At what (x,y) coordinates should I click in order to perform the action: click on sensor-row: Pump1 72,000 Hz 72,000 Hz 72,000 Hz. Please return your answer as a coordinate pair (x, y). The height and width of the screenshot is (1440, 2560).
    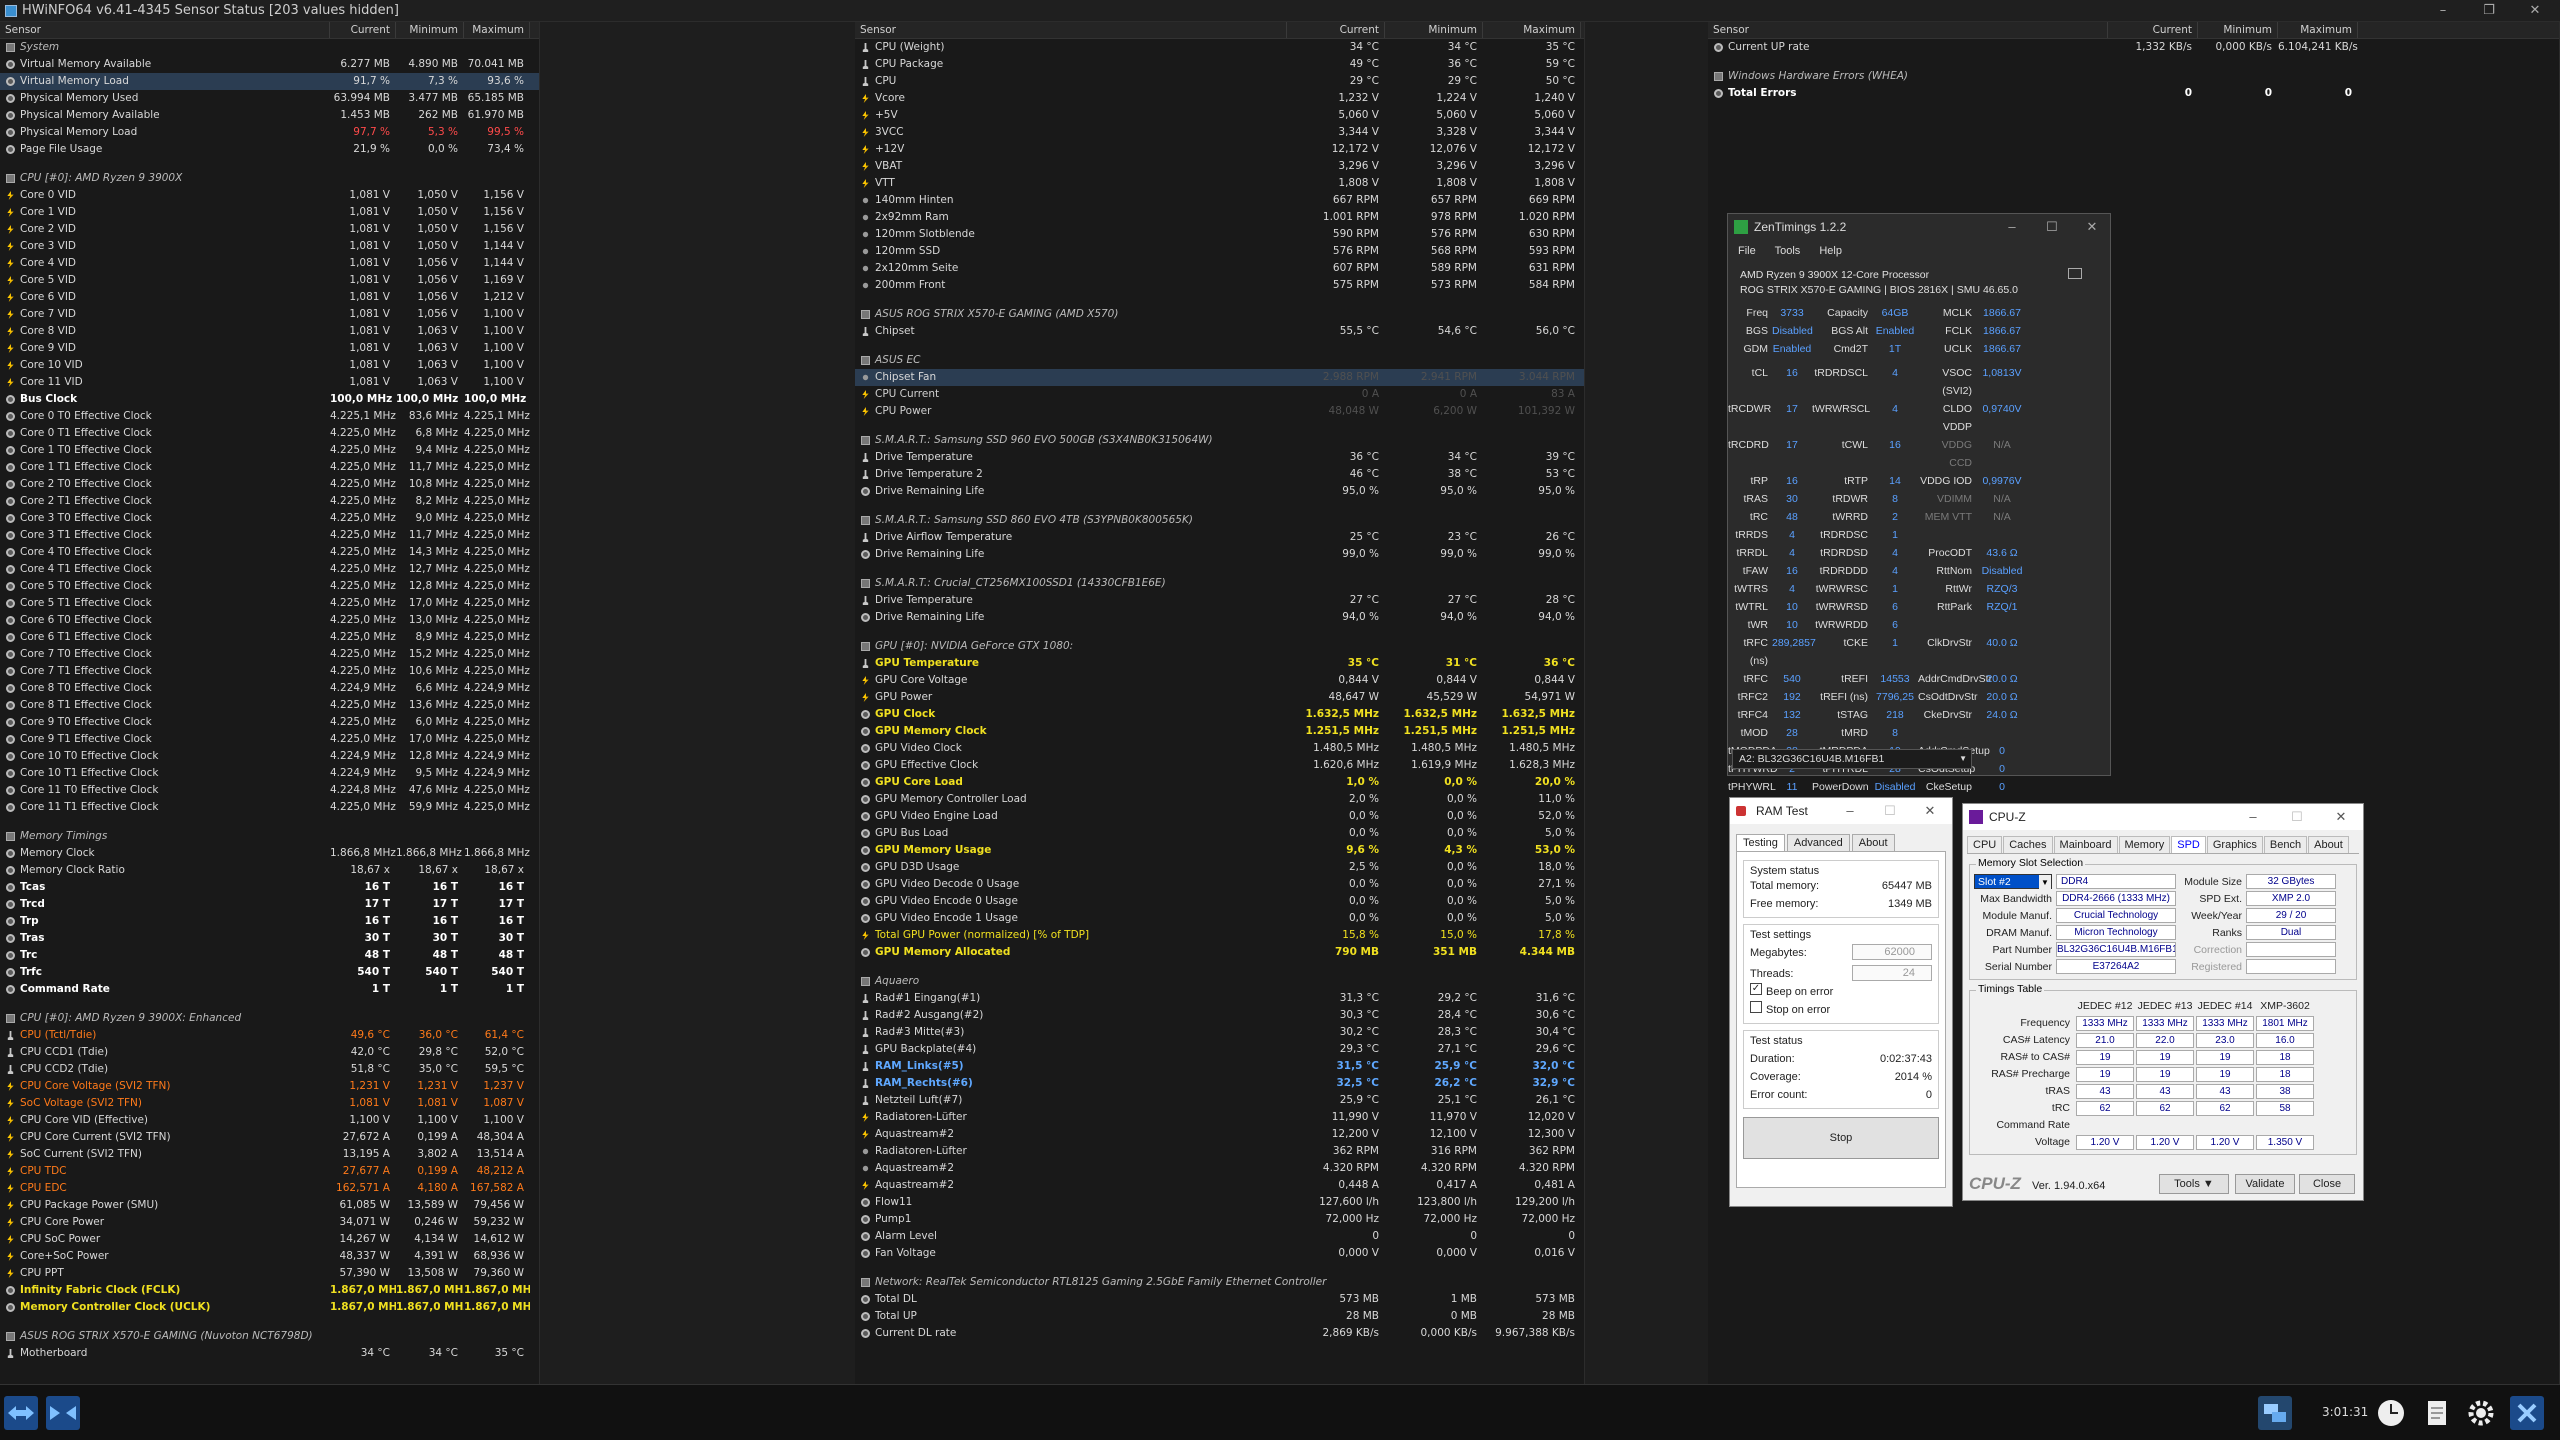
    Looking at the image, I should click on (1219, 1219).